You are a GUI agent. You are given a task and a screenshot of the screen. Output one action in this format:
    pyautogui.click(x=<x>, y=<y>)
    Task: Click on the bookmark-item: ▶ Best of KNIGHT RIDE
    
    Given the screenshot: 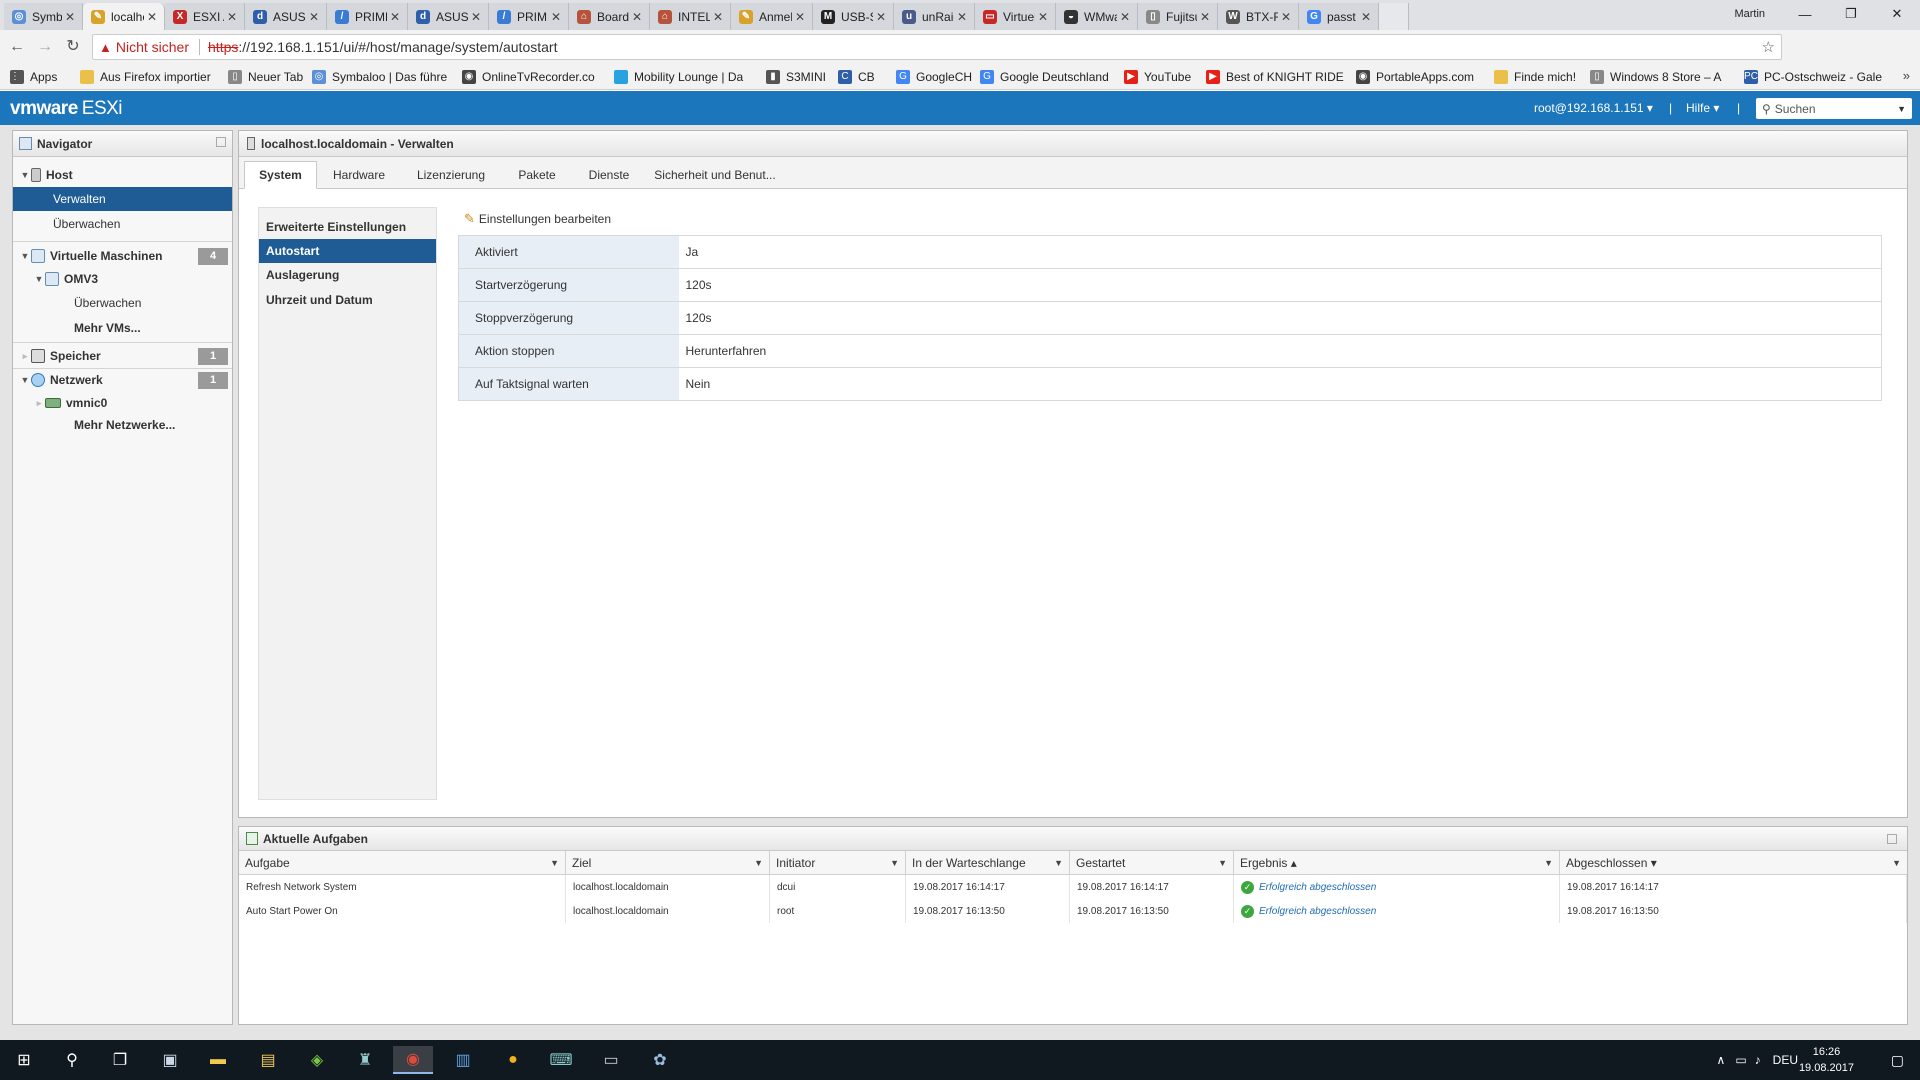 What is the action you would take?
    pyautogui.click(x=1277, y=77)
    